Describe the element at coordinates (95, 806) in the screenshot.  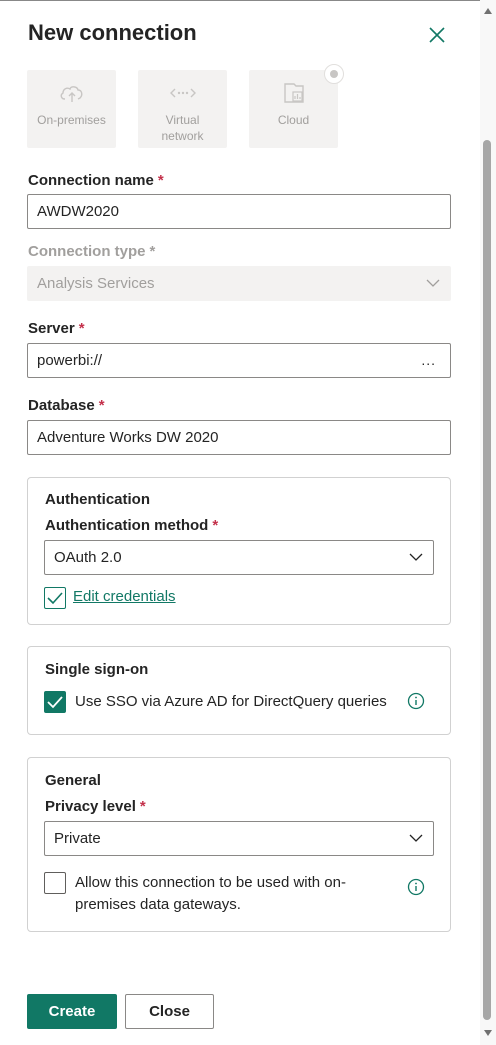
I see `privacy-level-label: Privacy level *` at that location.